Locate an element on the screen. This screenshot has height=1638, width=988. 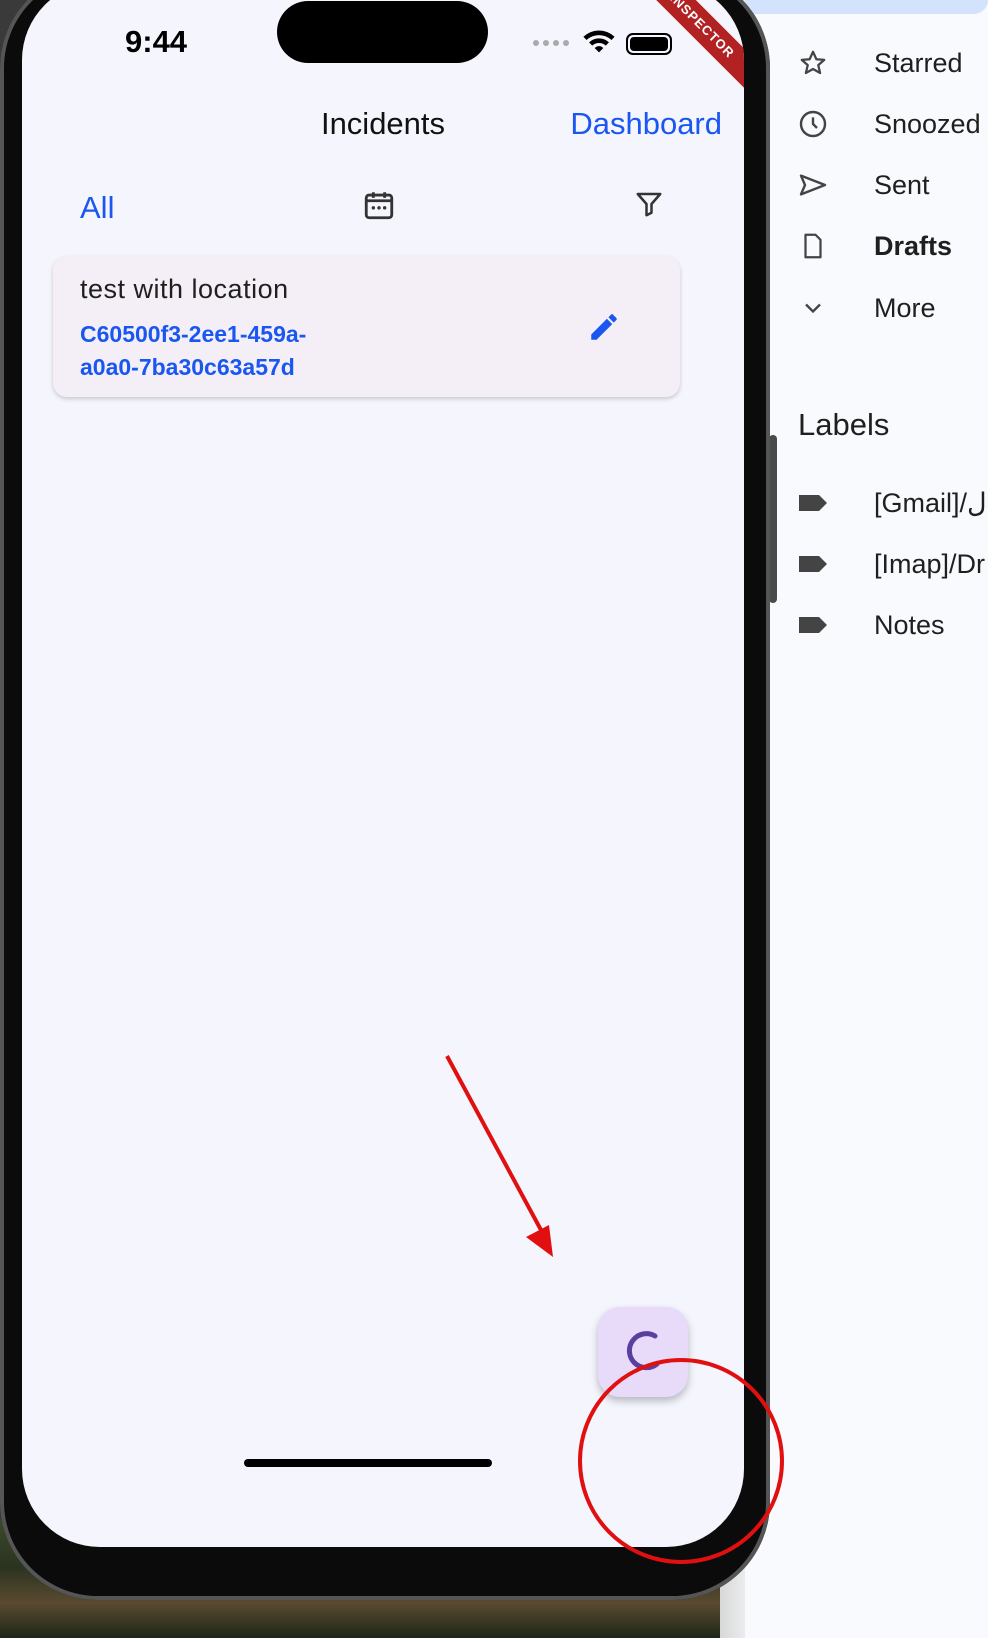
annotation-circle is located at coordinates (681, 1461).